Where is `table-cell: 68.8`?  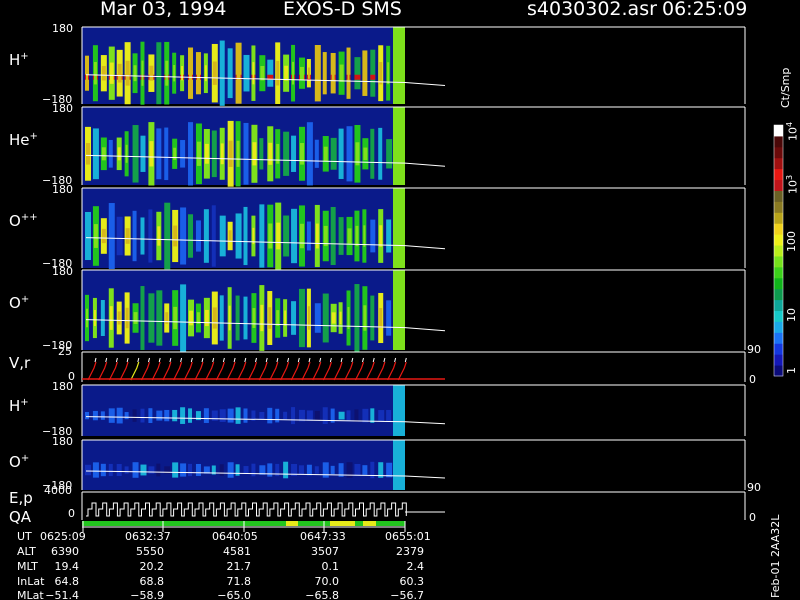
table-cell: 68.8 is located at coordinates (152, 581).